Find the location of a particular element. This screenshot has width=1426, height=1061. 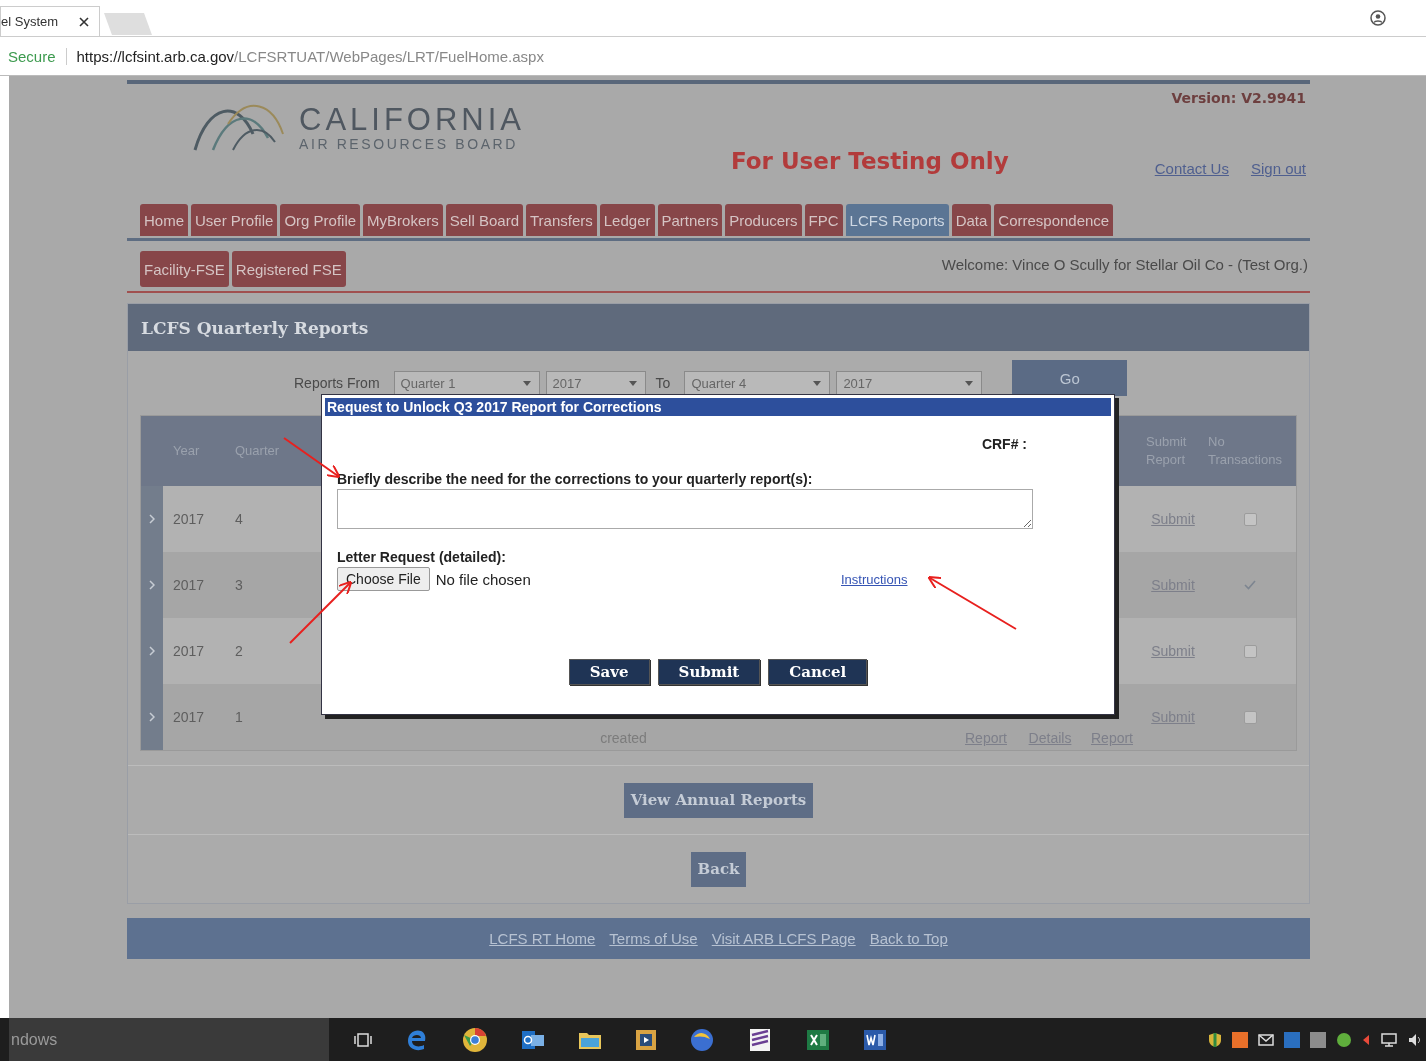

nav-tab: Home is located at coordinates (164, 220).